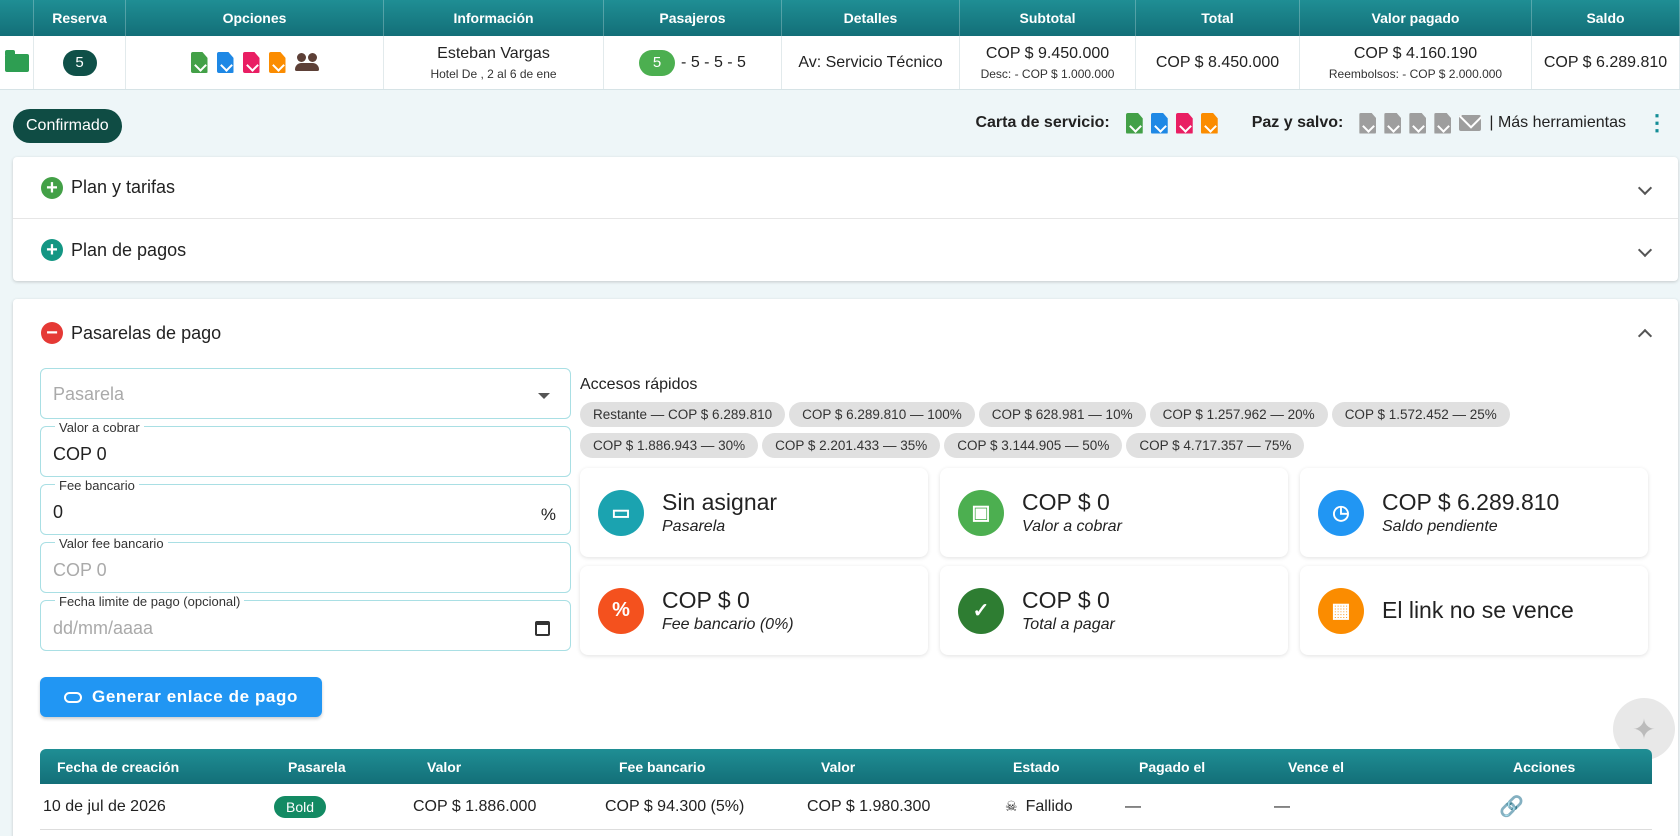 This screenshot has width=1680, height=836. What do you see at coordinates (1657, 123) in the screenshot?
I see `more-vert-icon: ⋮` at bounding box center [1657, 123].